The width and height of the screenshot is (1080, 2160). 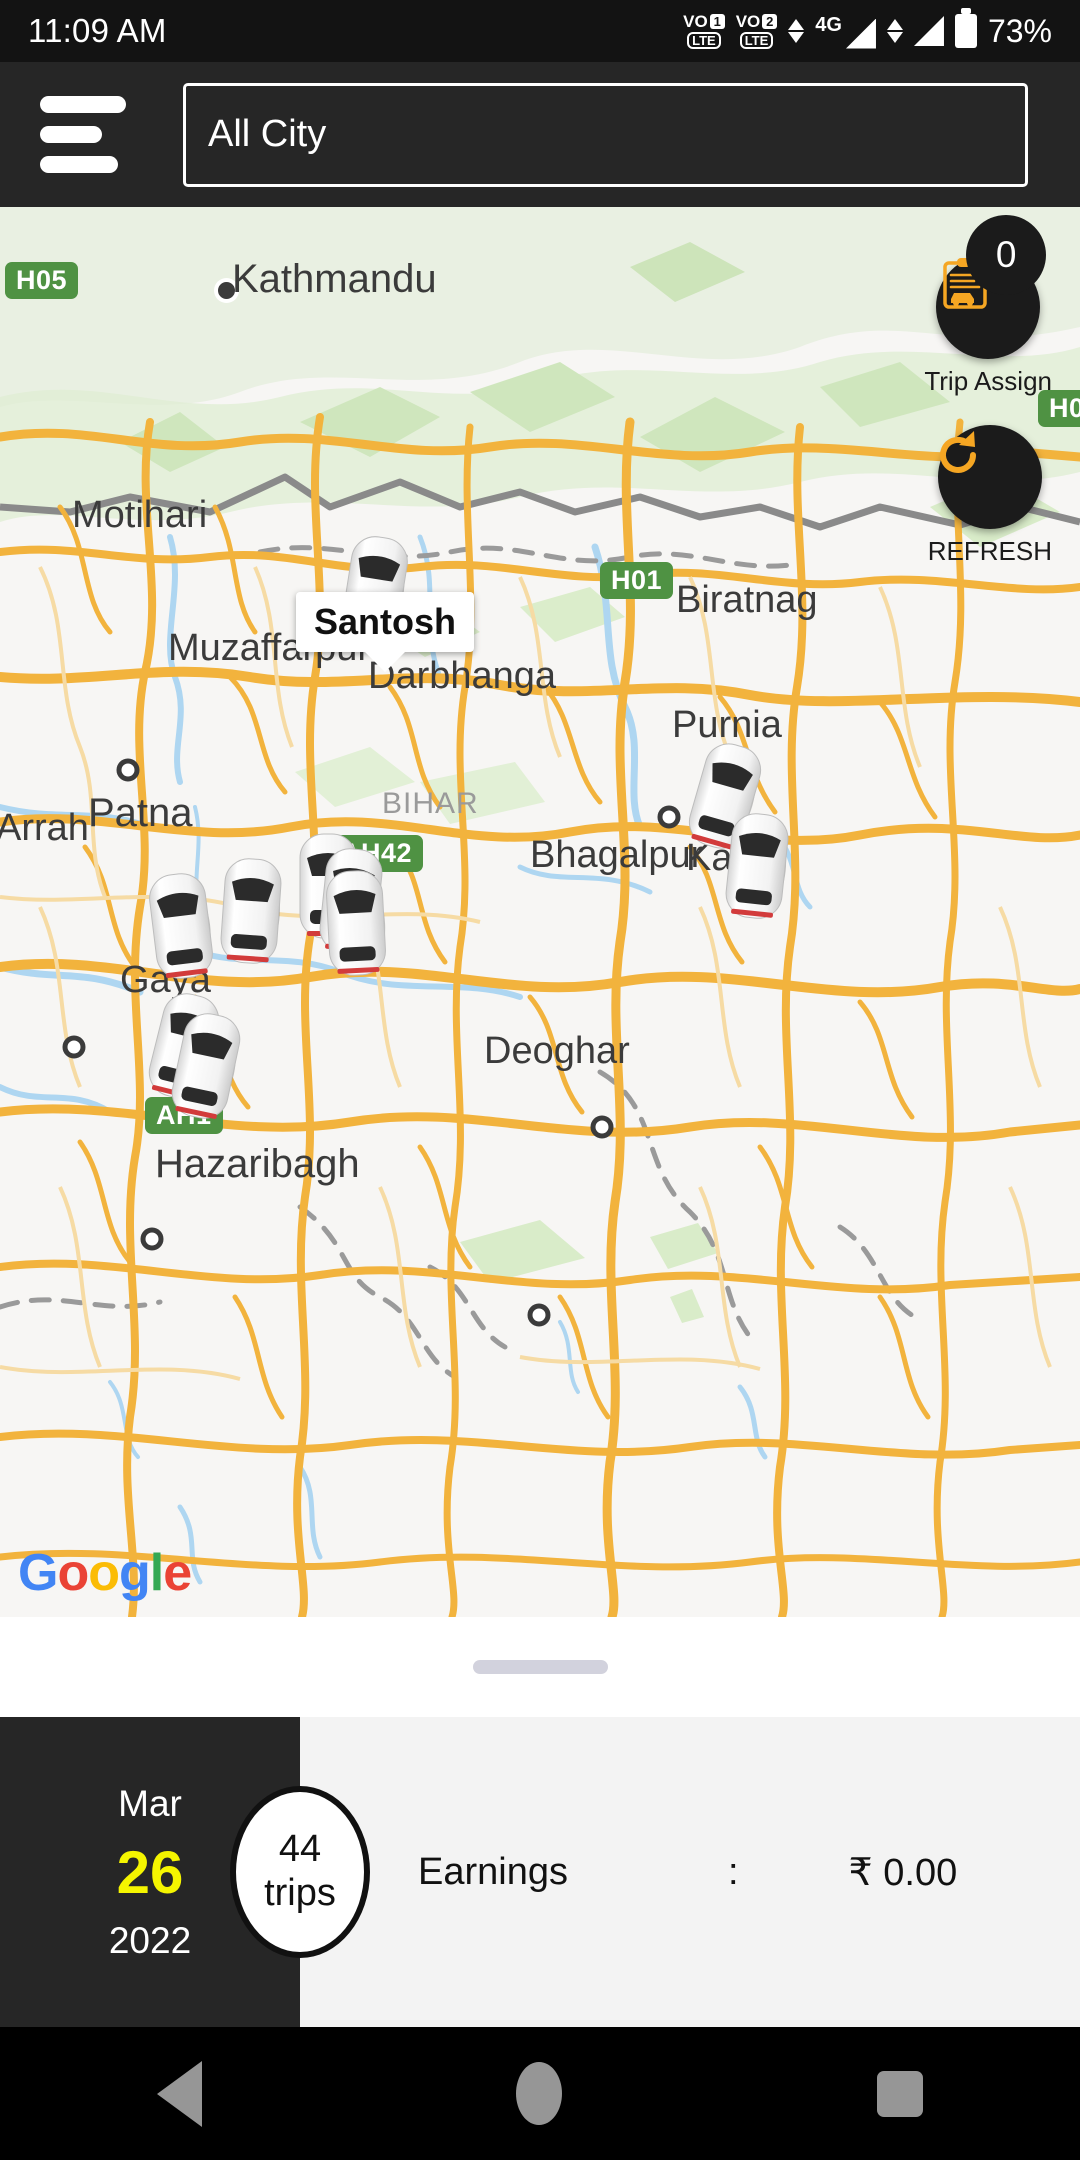 I want to click on status-icons: VO 1 LTE VO 2 LTE 4G 73%, so click(x=867, y=29).